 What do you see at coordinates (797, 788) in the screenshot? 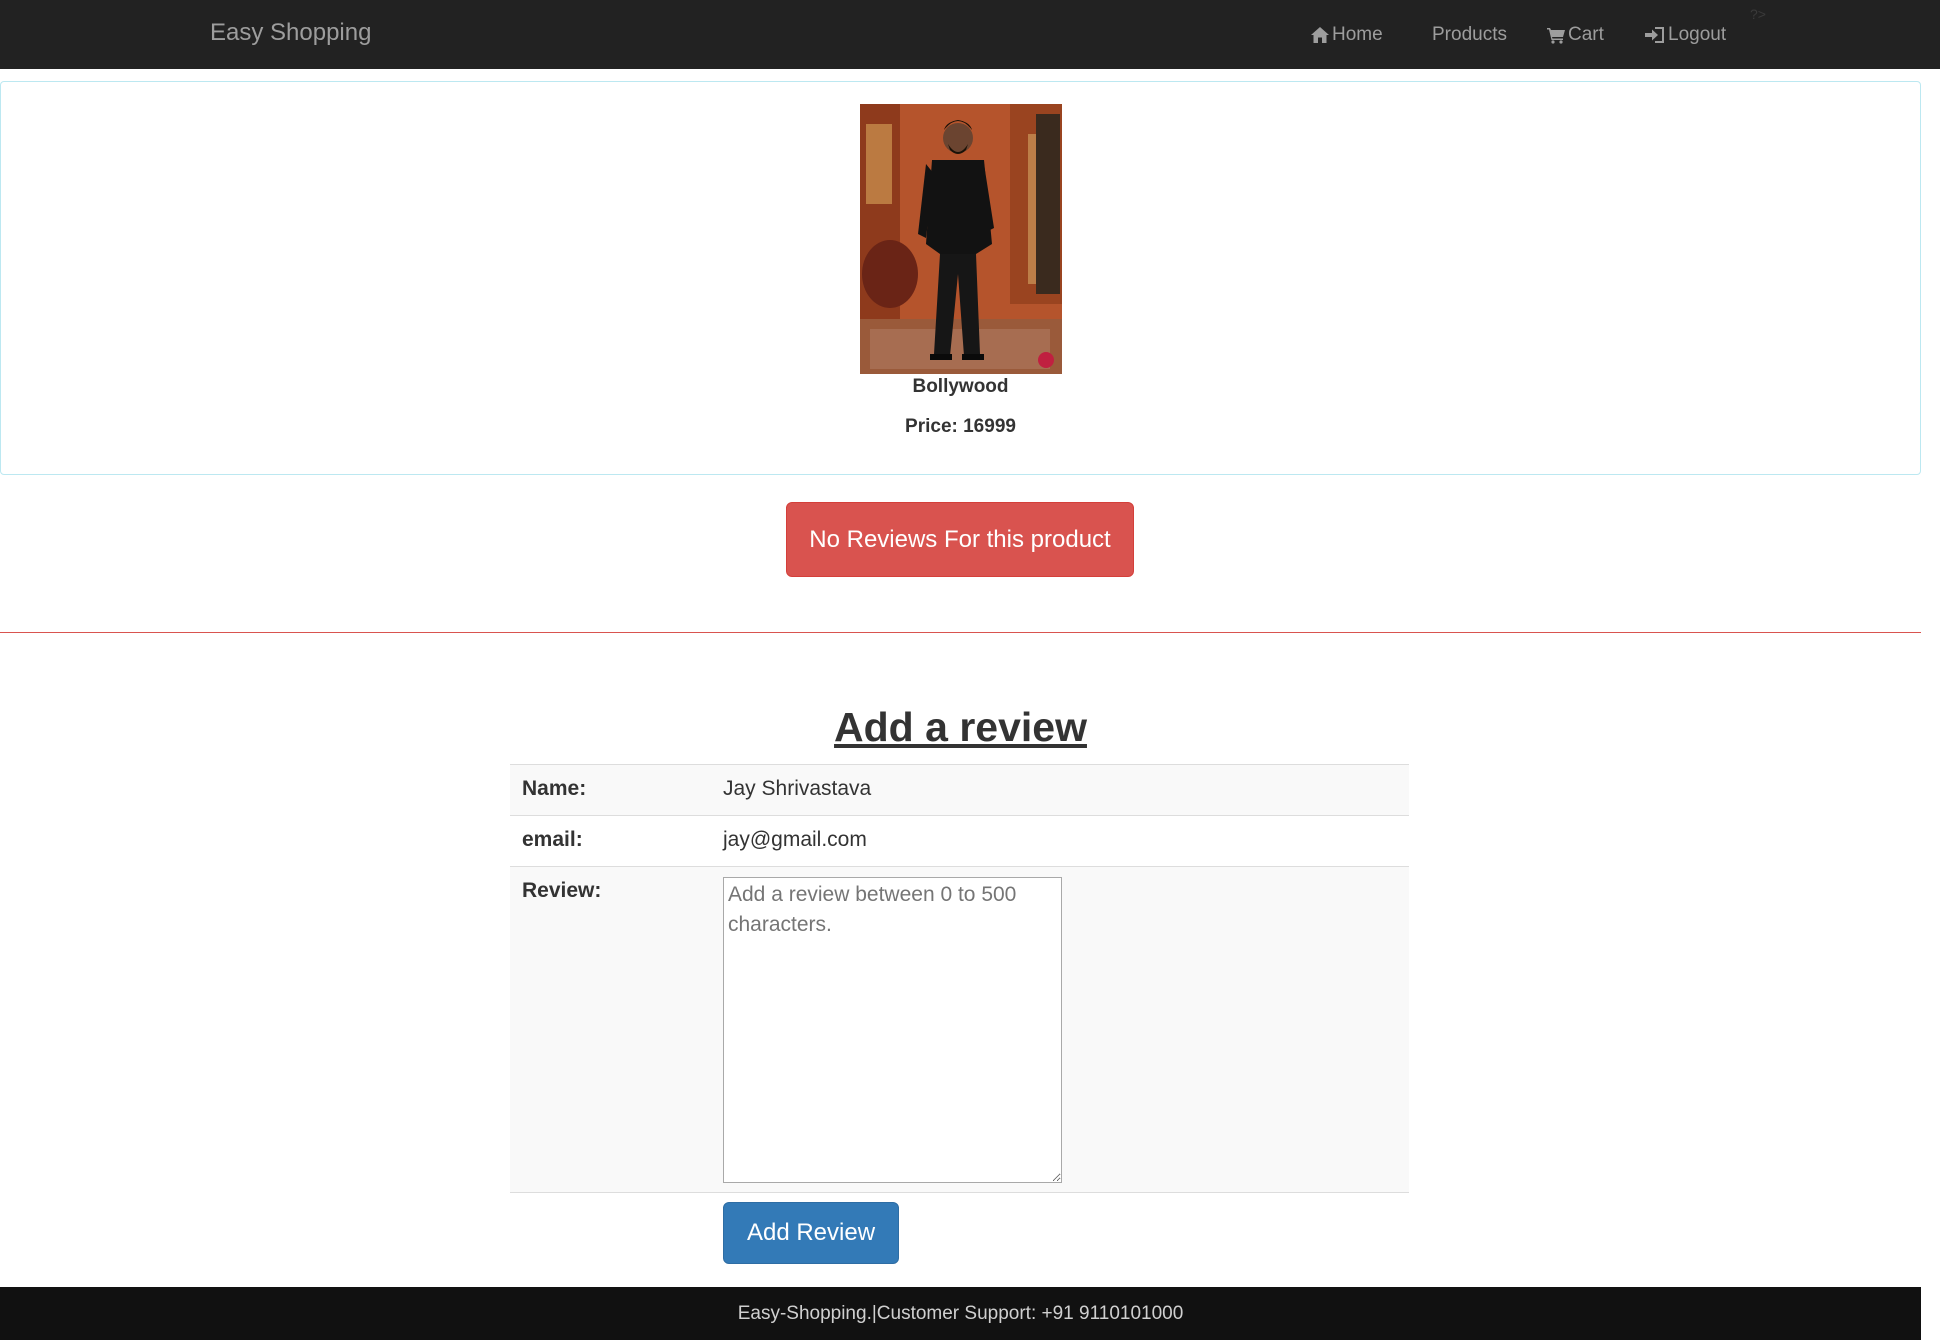
I see `name-value: Jay Shrivastava` at bounding box center [797, 788].